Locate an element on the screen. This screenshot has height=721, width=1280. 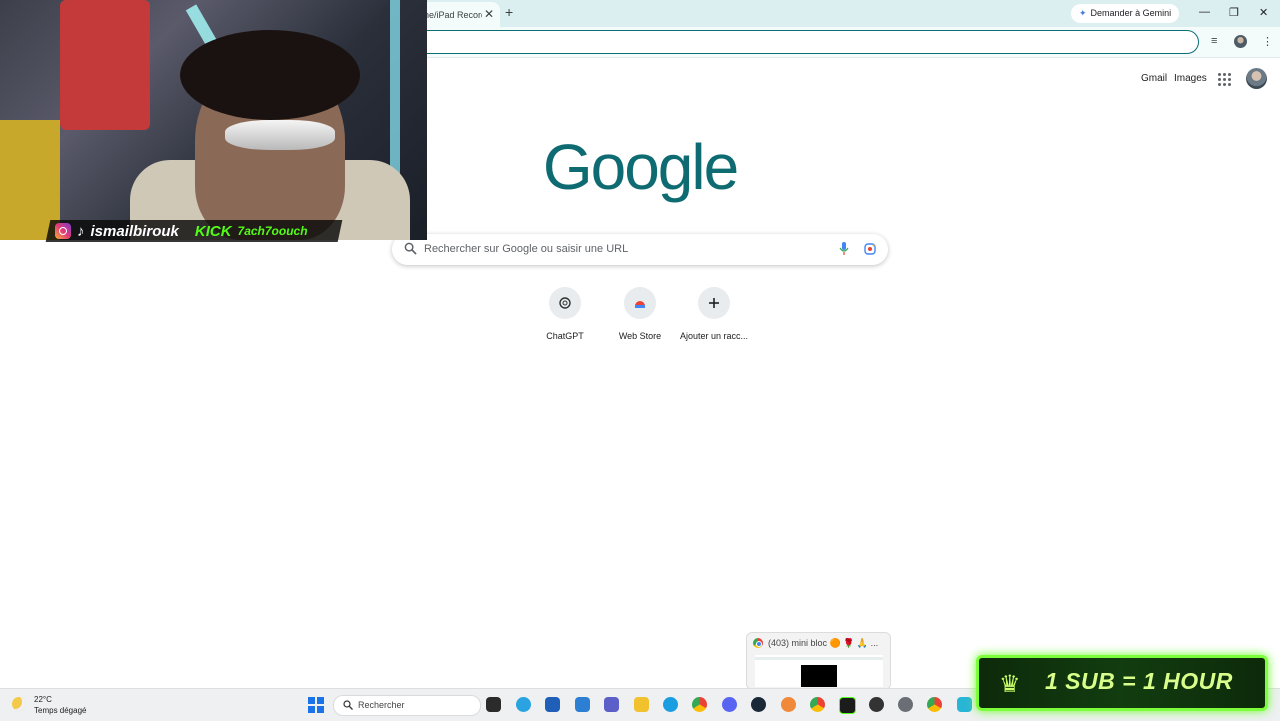
weather-description: Temps dégagé is located at coordinates (60, 710).